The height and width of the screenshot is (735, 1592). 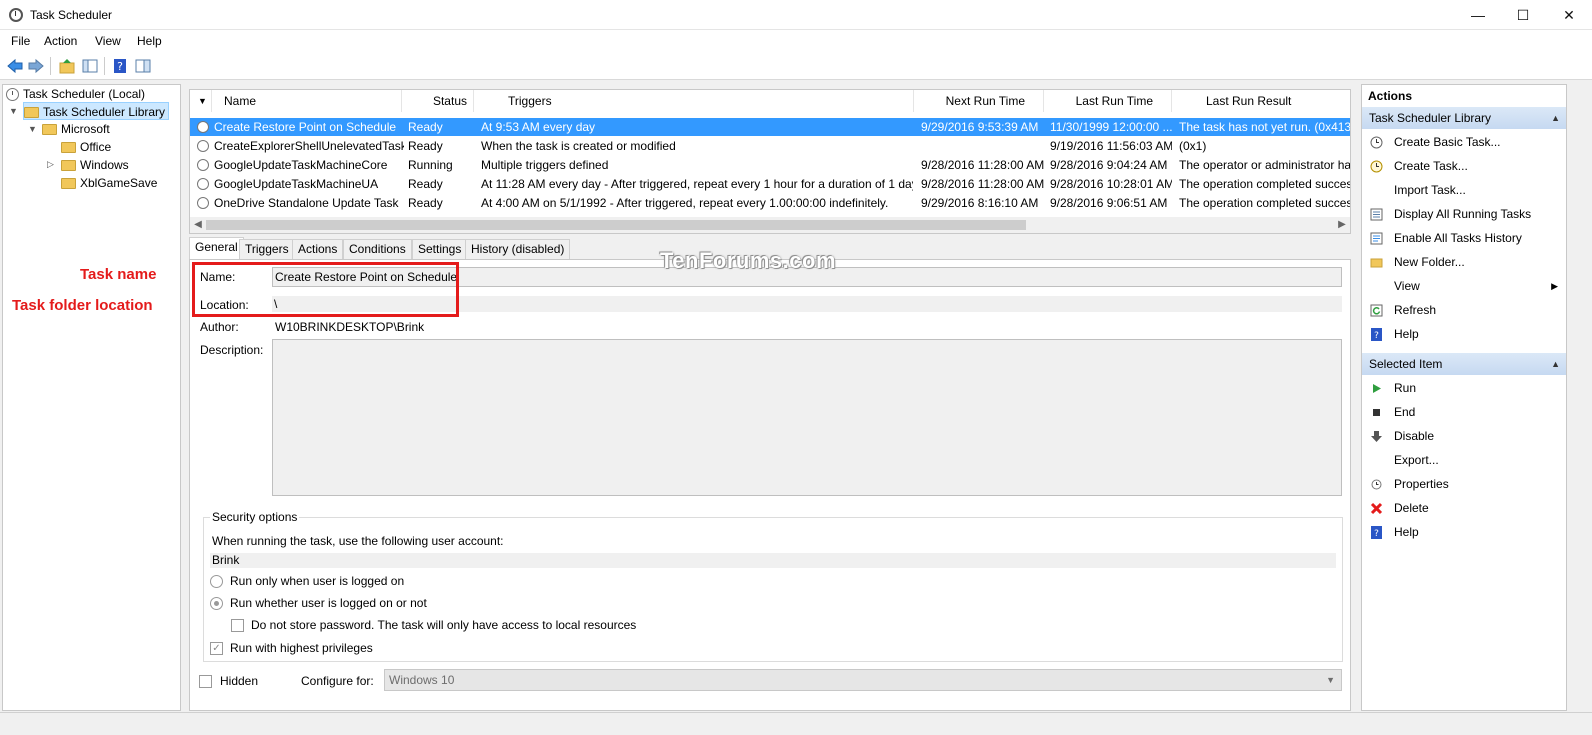 What do you see at coordinates (237, 625) in the screenshot?
I see `checkbox-do-not-store-password` at bounding box center [237, 625].